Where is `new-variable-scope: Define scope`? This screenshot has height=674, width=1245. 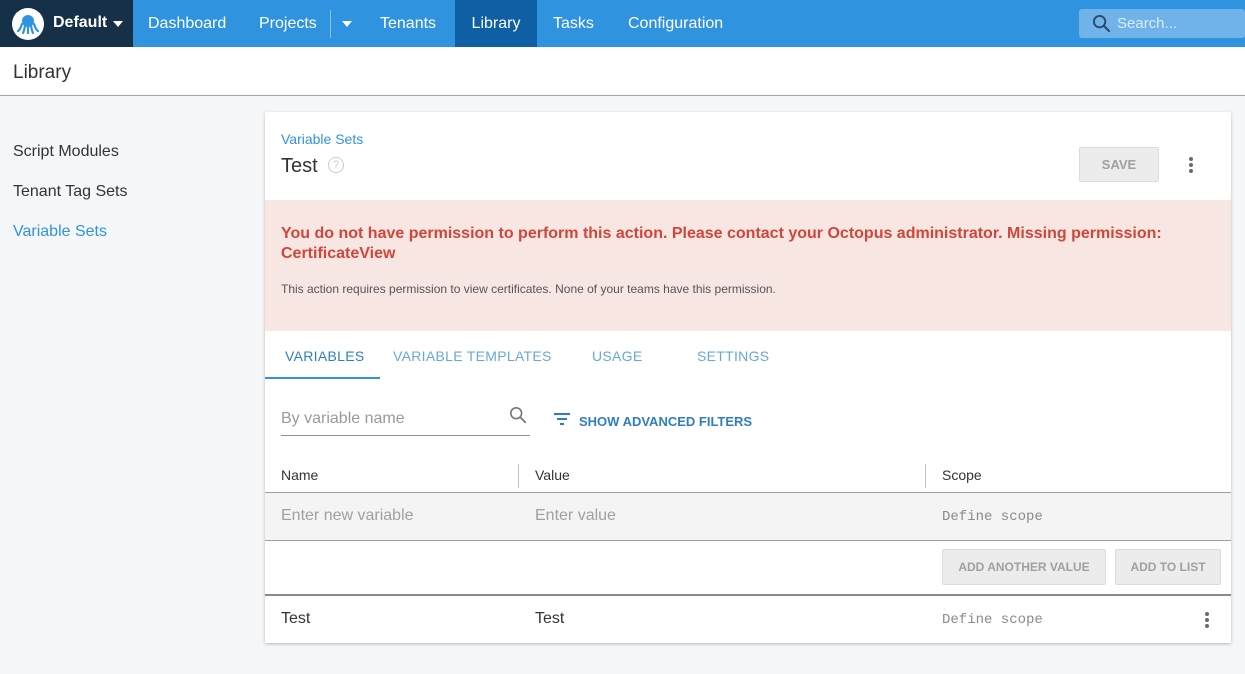
new-variable-scope: Define scope is located at coordinates (992, 517).